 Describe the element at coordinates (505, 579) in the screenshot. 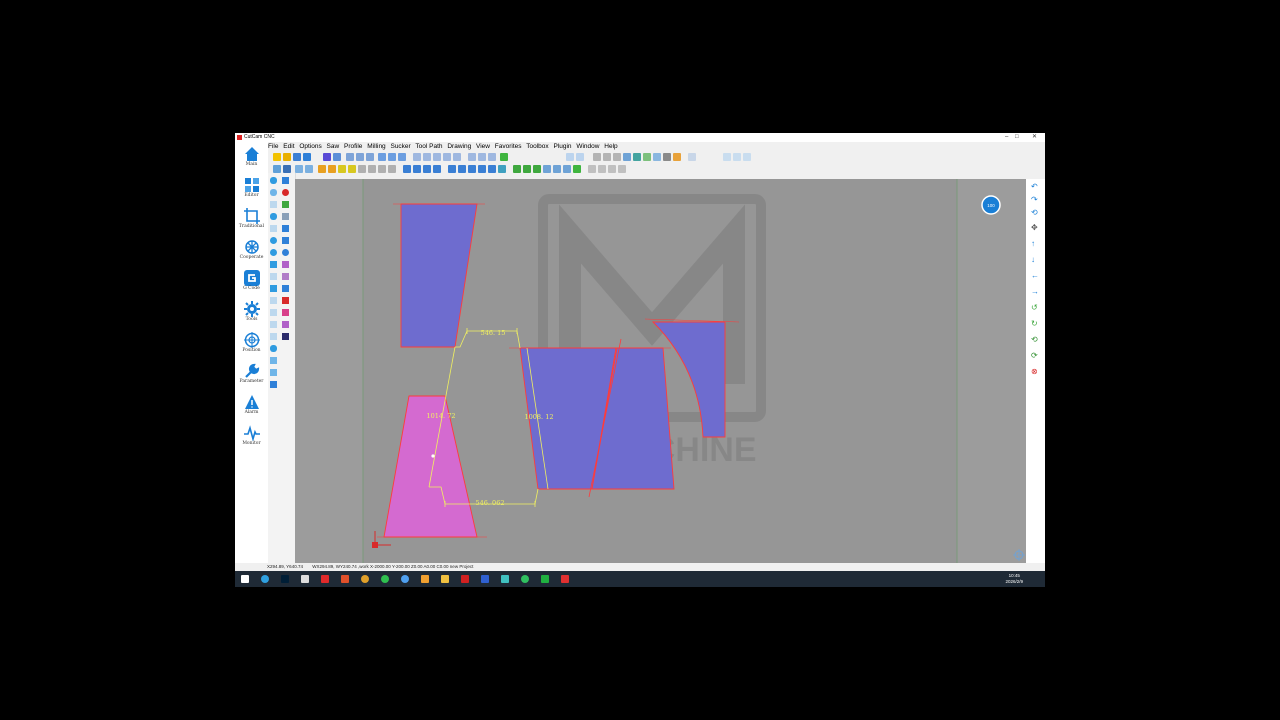

I see `app-teal-icon` at that location.